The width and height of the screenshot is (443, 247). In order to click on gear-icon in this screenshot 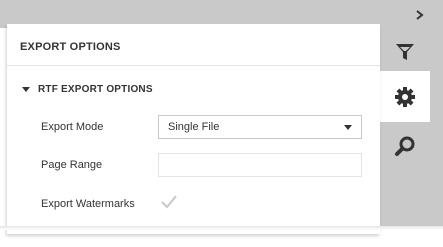, I will do `click(405, 96)`.